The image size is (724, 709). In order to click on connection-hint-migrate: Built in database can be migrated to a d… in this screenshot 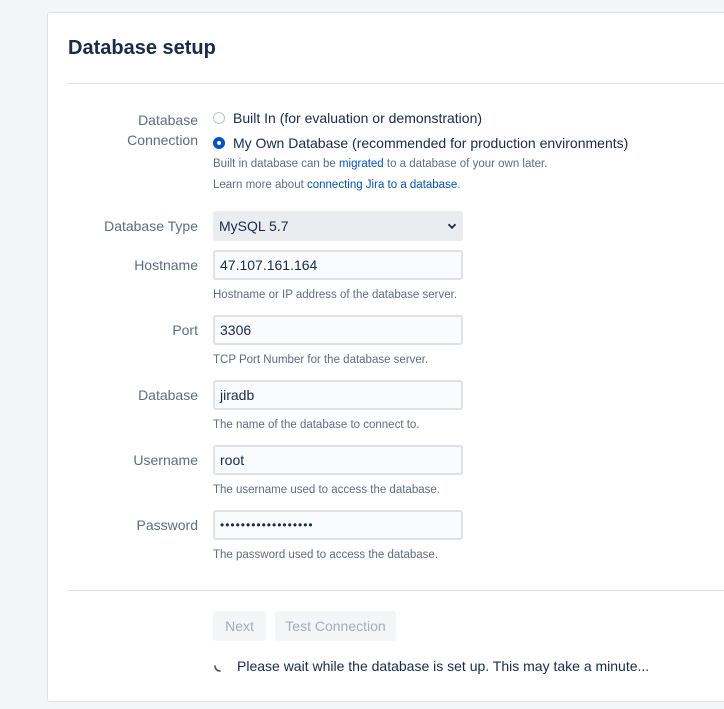, I will do `click(380, 164)`.